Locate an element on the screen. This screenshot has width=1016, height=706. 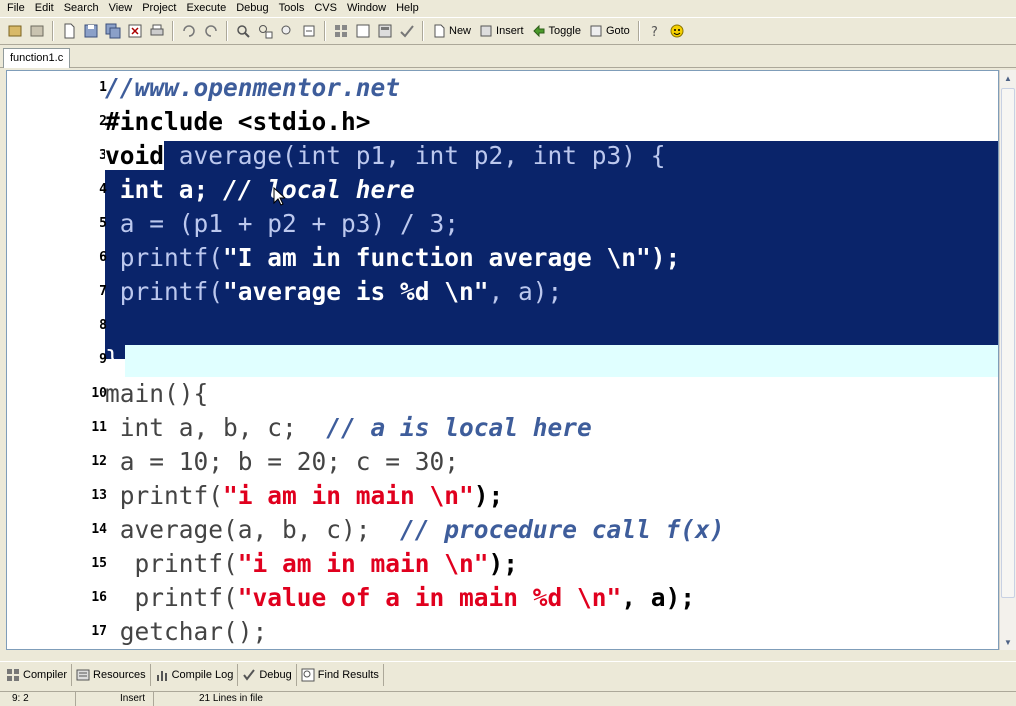
code-text: printf("i am in main \n"); is located at coordinates (312, 564).